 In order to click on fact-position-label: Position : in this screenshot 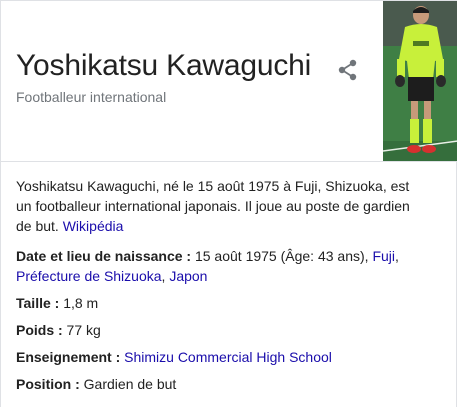, I will do `click(48, 384)`.